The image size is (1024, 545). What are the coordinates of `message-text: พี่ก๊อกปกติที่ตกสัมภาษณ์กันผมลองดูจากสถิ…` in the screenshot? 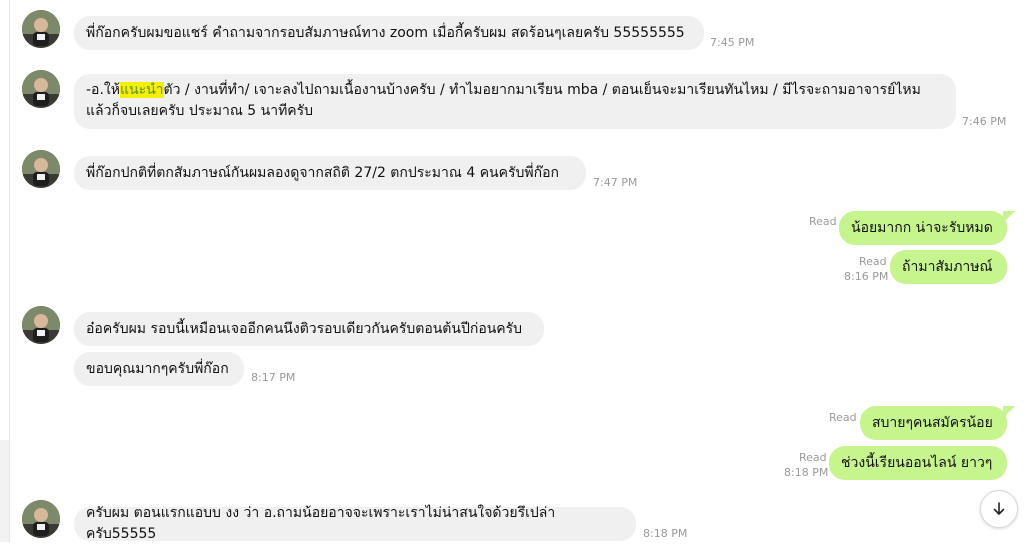 It's located at (322, 172).